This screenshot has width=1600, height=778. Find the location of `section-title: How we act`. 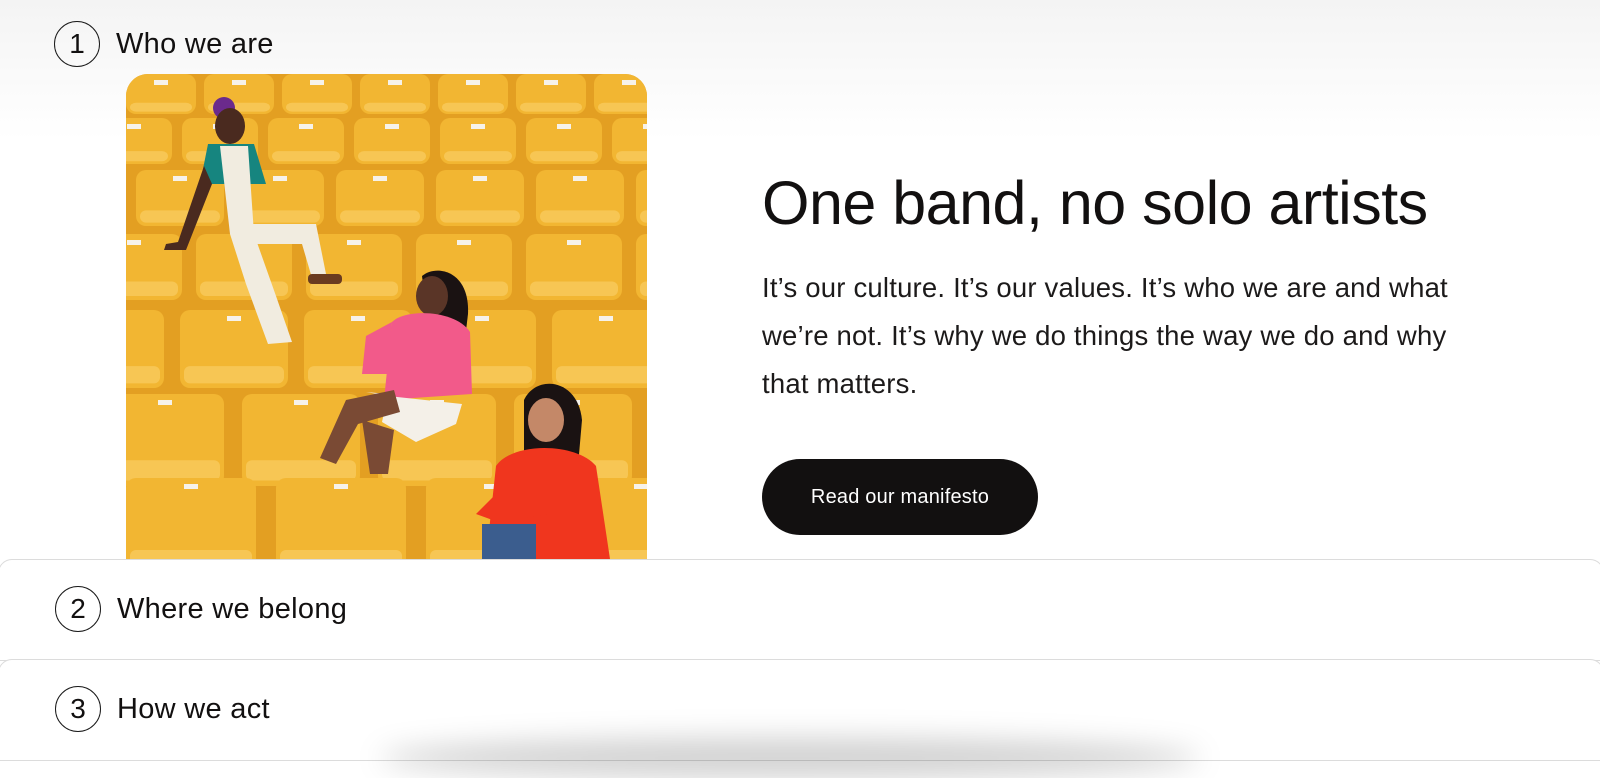

section-title: How we act is located at coordinates (193, 708).